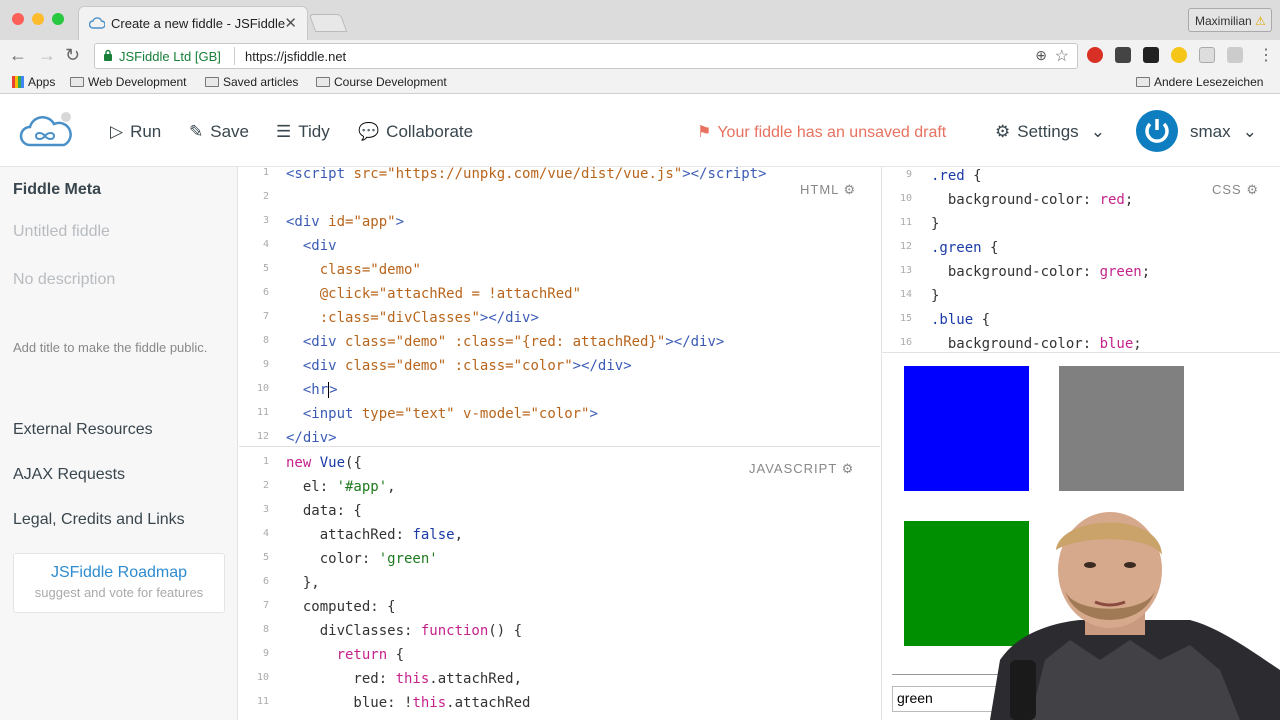 This screenshot has height=720, width=1280. What do you see at coordinates (229, 131) in the screenshot?
I see `save-label: Save` at bounding box center [229, 131].